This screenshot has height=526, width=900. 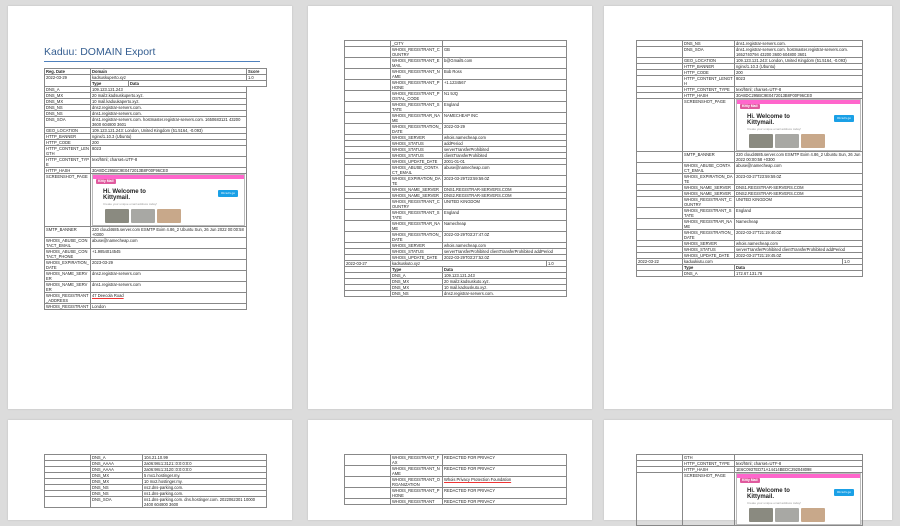 What do you see at coordinates (168, 298) in the screenshot?
I see `field-value: 47 Deecola Road` at bounding box center [168, 298].